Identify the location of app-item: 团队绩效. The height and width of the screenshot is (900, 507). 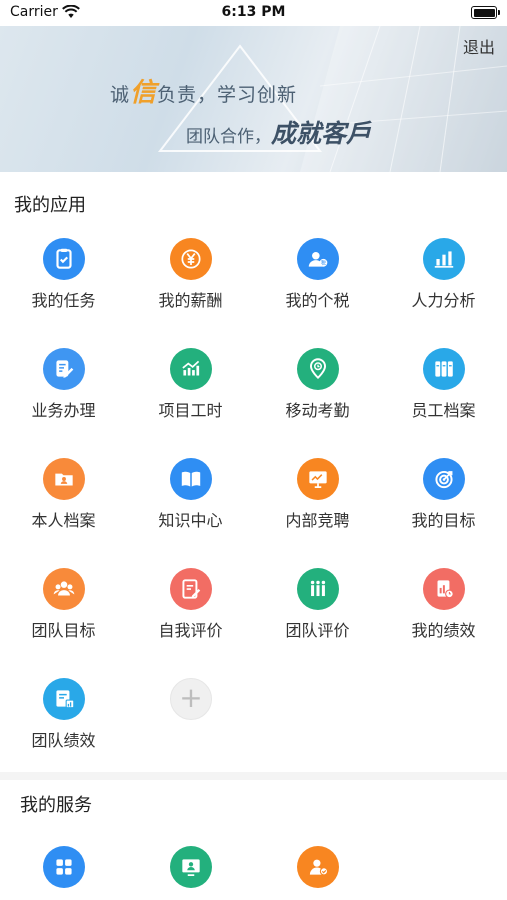
(63, 713).